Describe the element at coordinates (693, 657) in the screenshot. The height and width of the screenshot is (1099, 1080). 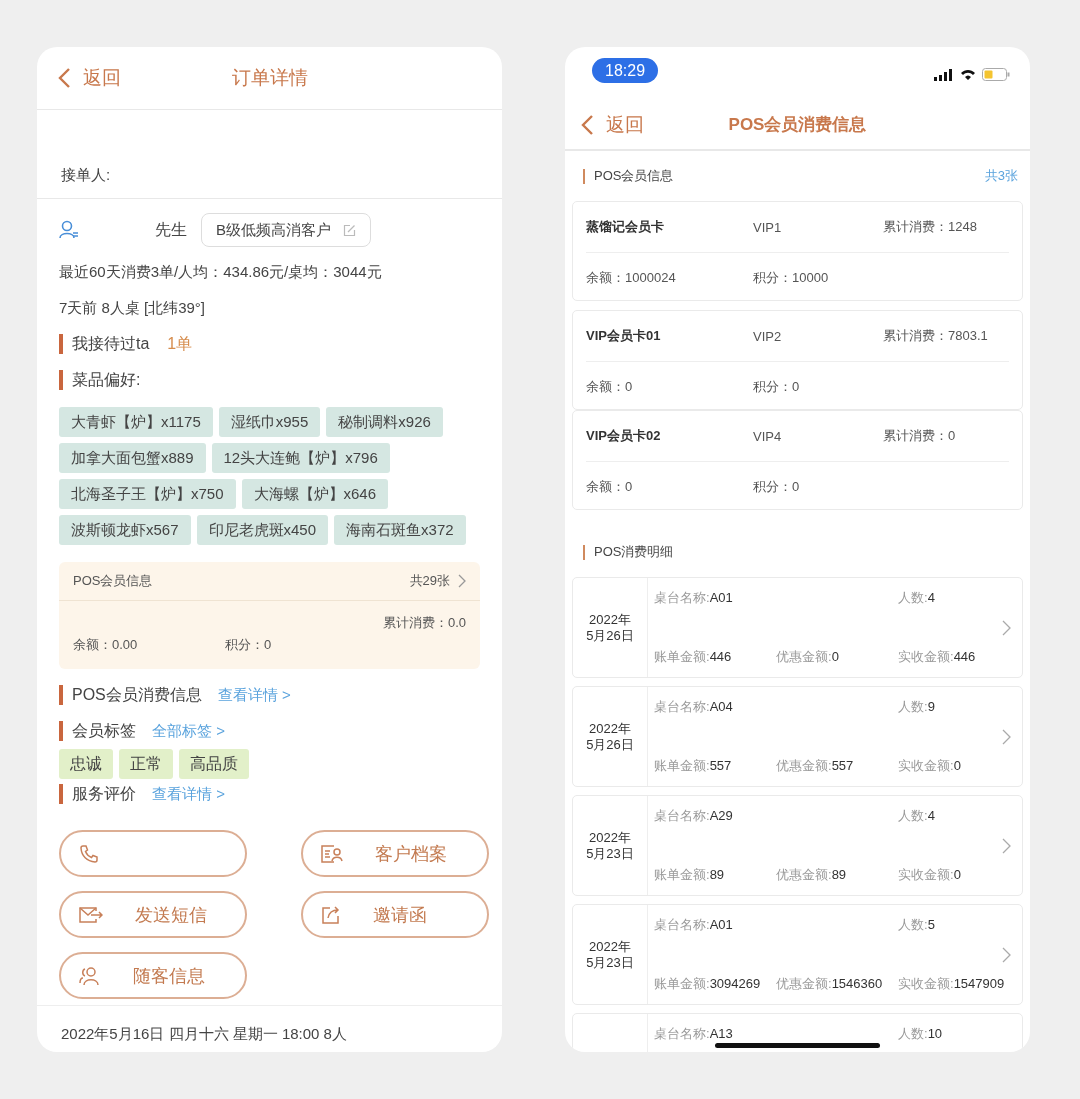
I see `bill-amount: 账单金额:446` at that location.